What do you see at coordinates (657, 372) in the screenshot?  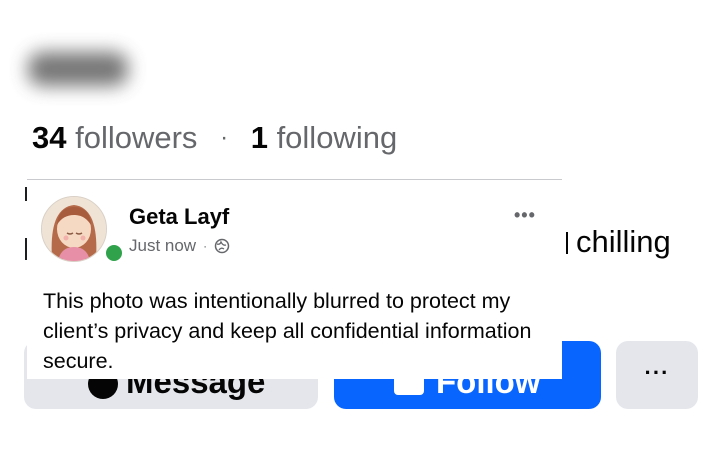 I see `more-icon: ···` at bounding box center [657, 372].